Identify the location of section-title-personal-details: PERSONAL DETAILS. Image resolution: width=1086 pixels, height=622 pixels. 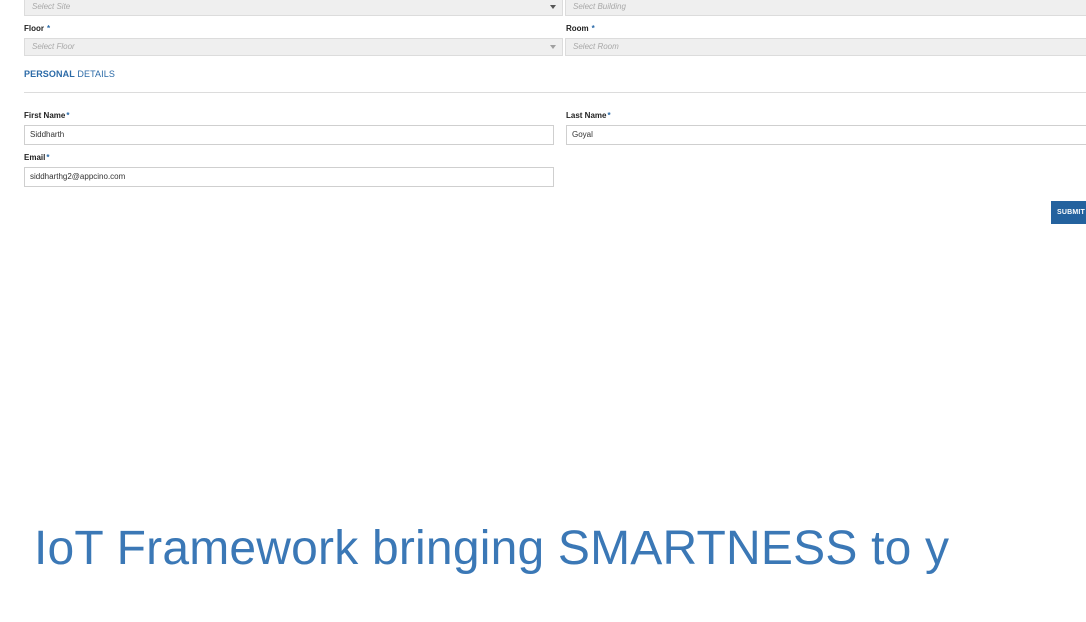
(69, 74).